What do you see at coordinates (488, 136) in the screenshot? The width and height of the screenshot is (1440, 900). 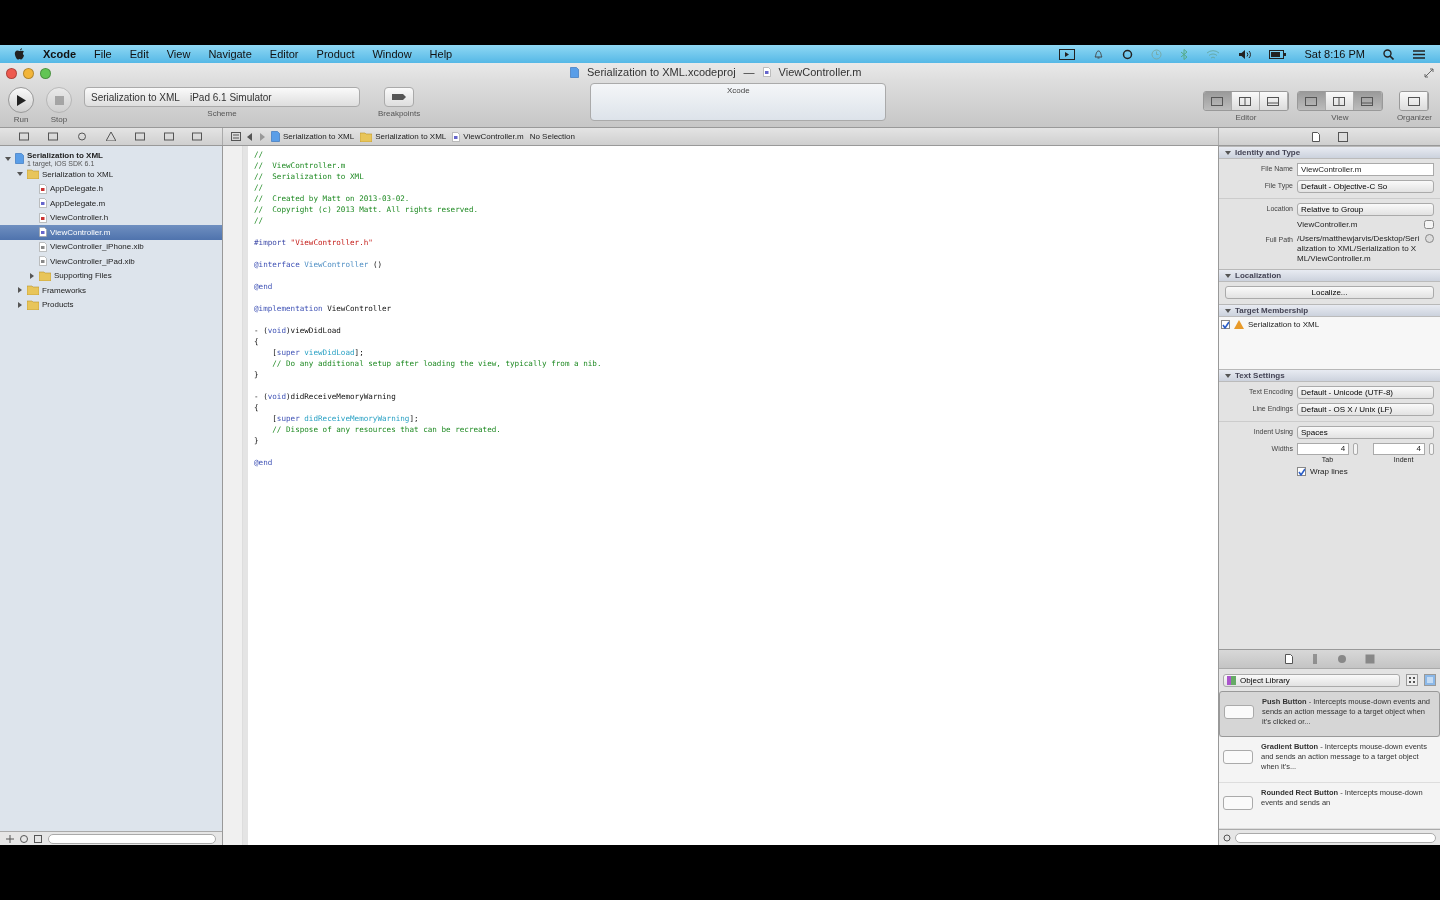 I see `breadcrumb-item: ViewController.m` at bounding box center [488, 136].